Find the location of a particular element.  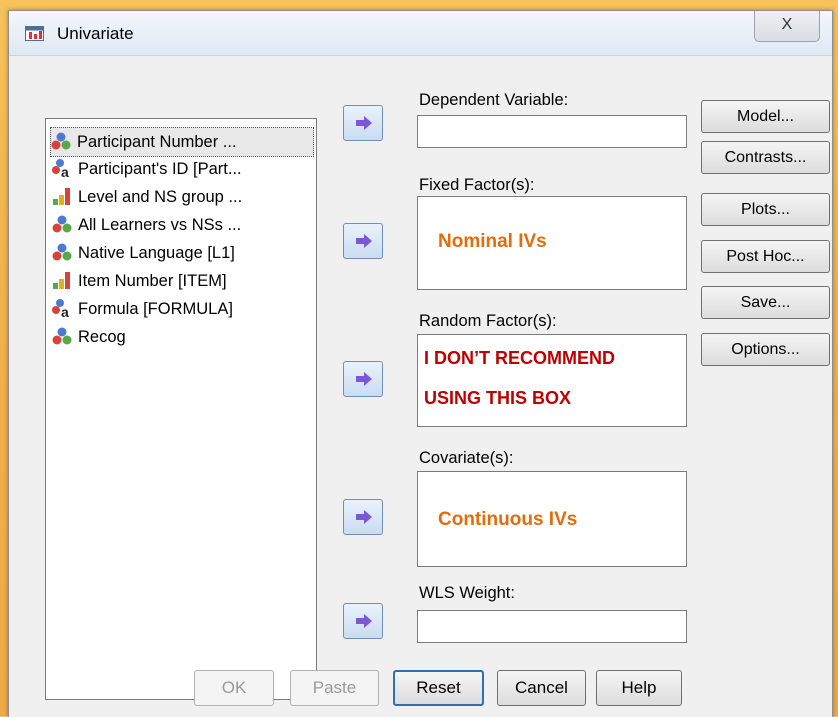

random-factors-list: I DON’T RECOMMEND USING THIS BOX is located at coordinates (552, 380).